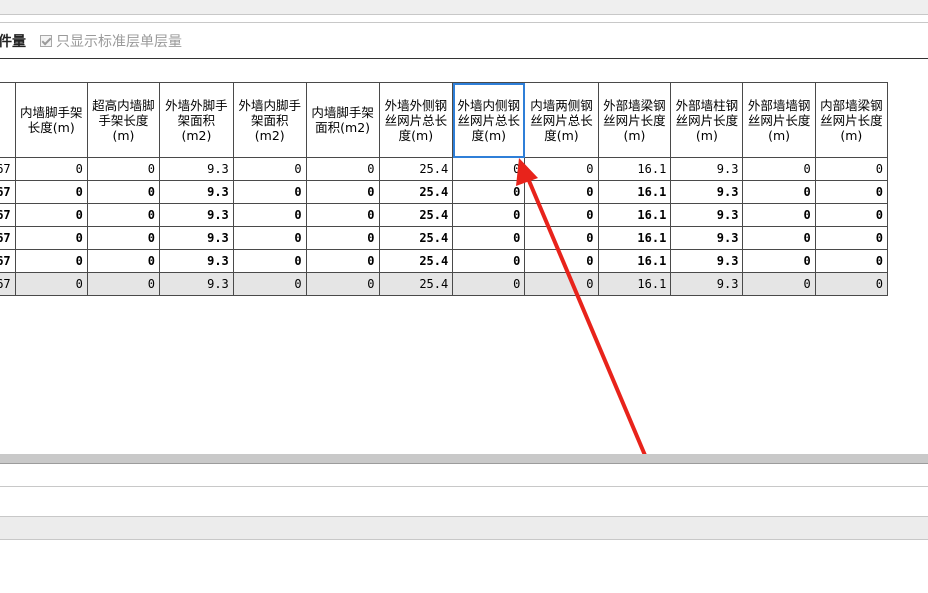 This screenshot has width=928, height=593. What do you see at coordinates (489, 120) in the screenshot?
I see `column-header: 外墙内侧钢丝网片总长度(m)` at bounding box center [489, 120].